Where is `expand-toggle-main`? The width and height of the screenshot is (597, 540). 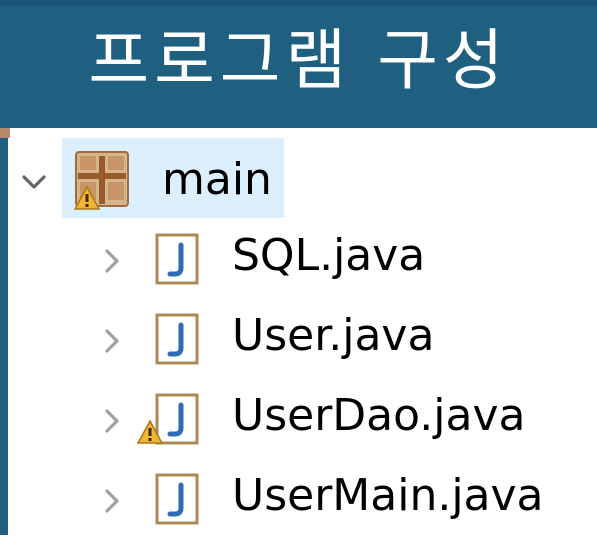
expand-toggle-main is located at coordinates (34, 183).